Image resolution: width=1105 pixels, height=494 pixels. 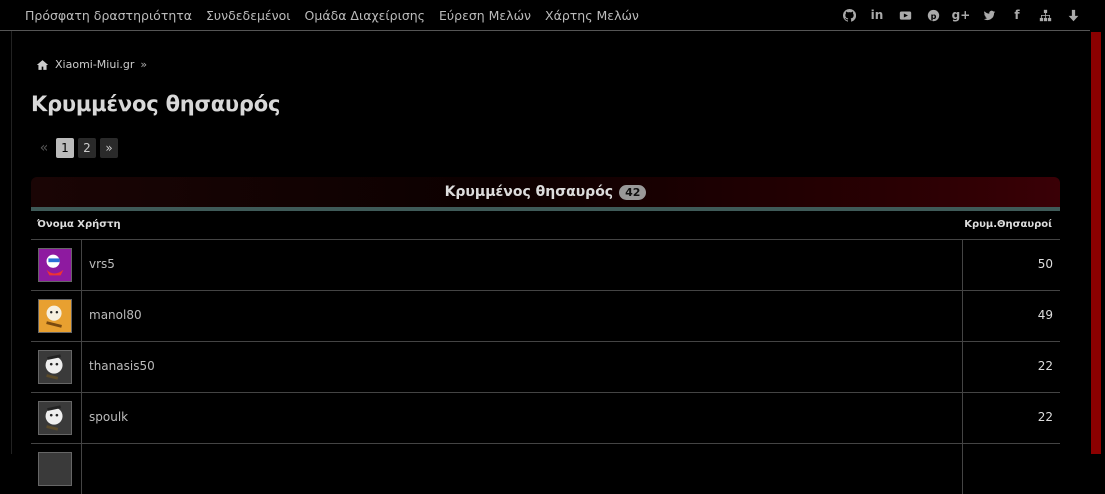 I want to click on treasure-count: 50, so click(x=1045, y=264).